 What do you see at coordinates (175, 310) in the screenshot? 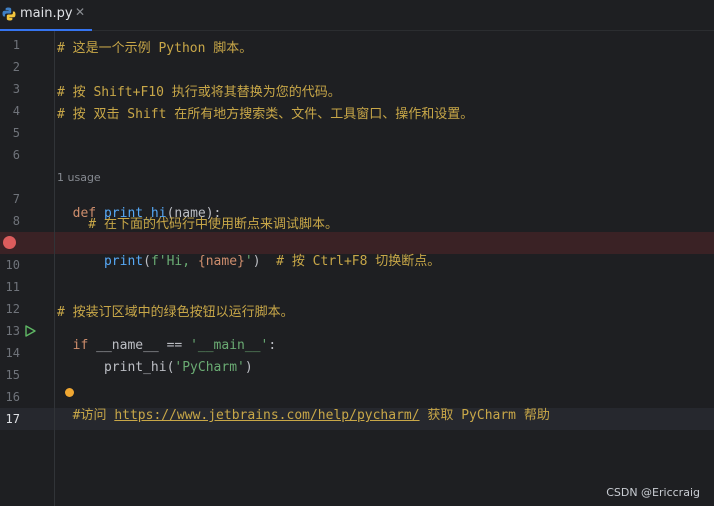
I see `code-line-12: # 按装订区域中的绿色按钮以运行脚本。` at bounding box center [175, 310].